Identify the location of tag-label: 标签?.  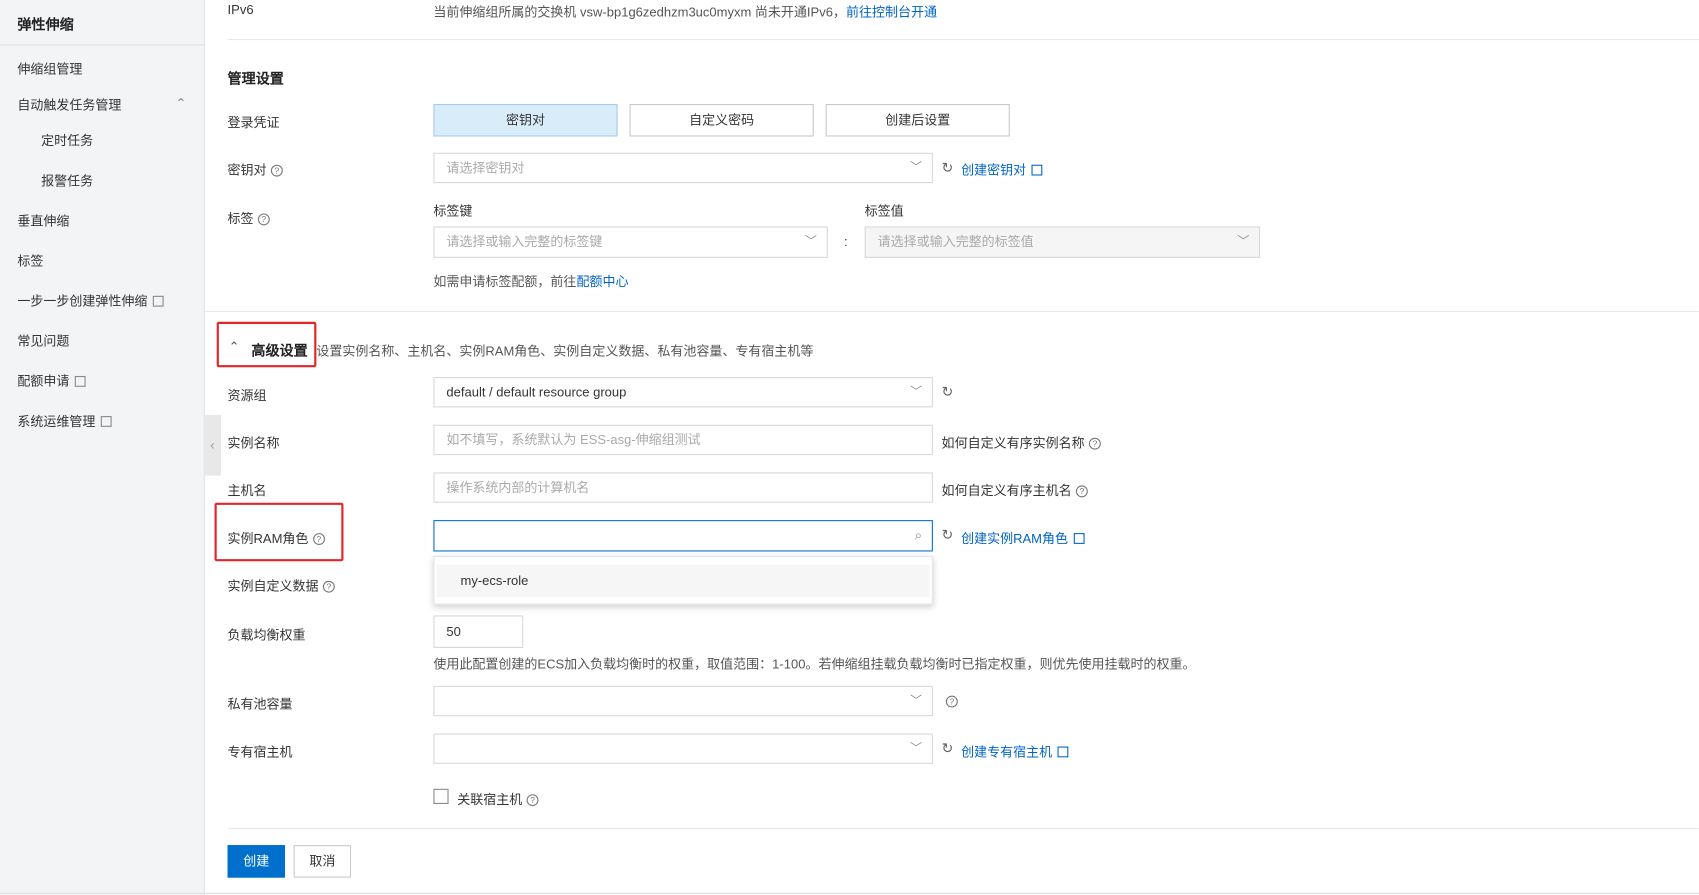
(249, 218).